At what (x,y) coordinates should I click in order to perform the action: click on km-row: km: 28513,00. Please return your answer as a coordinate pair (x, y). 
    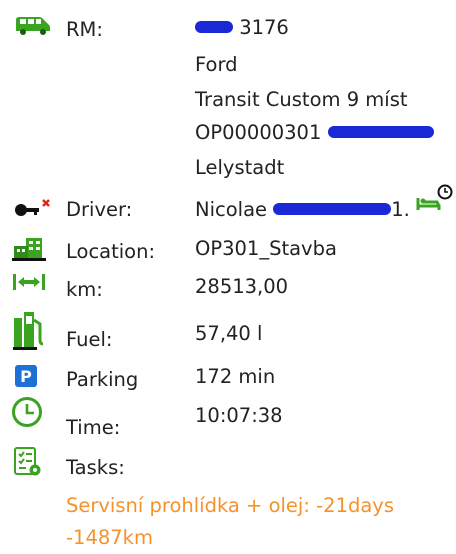
    Looking at the image, I should click on (228, 286).